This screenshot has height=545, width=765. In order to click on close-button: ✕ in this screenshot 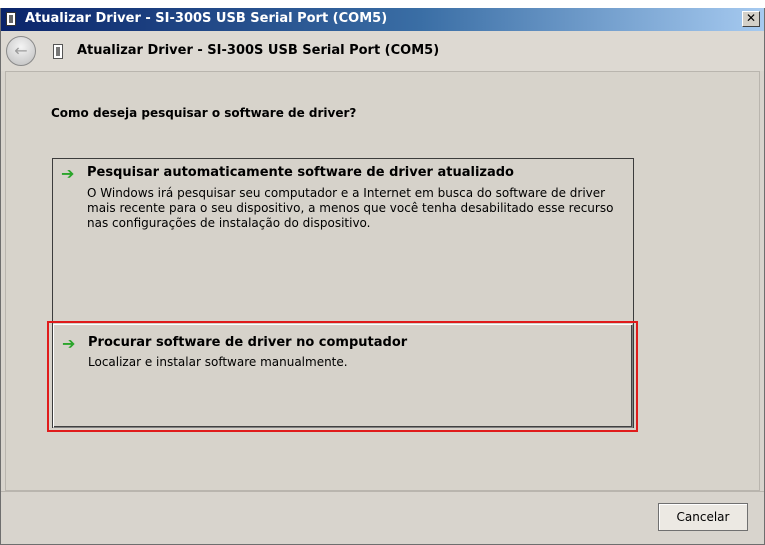, I will do `click(751, 19)`.